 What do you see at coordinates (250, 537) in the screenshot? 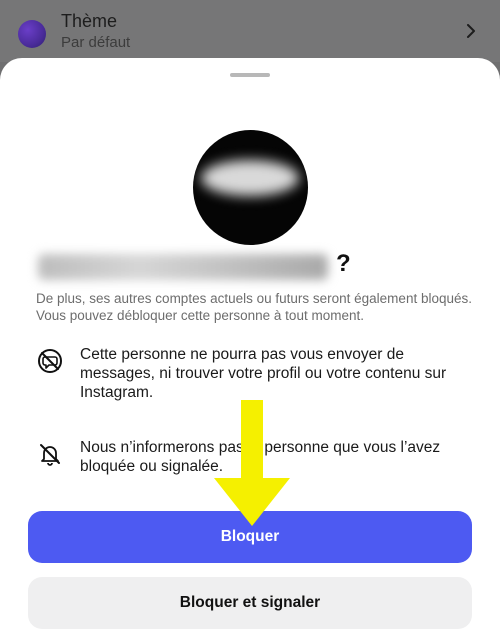
I see `block-button: Bloquer` at bounding box center [250, 537].